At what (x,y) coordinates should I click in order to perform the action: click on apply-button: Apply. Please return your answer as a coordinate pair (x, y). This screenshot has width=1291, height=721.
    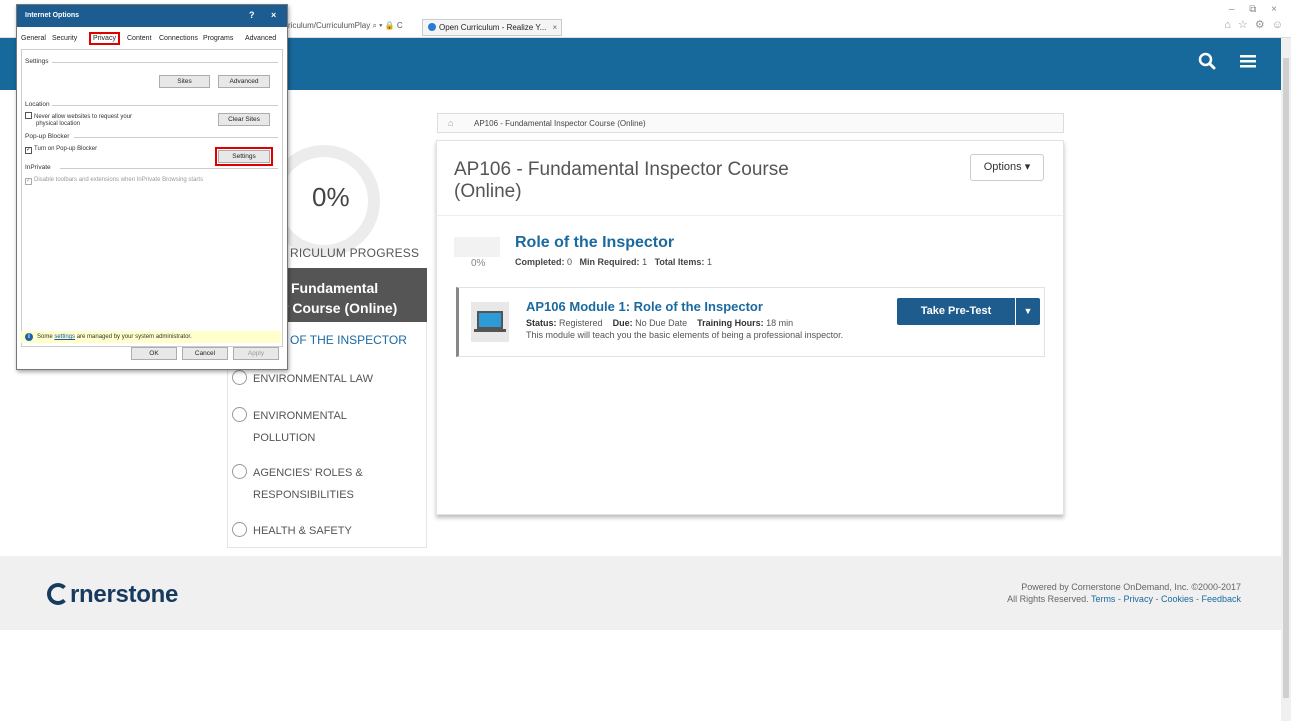
    Looking at the image, I should click on (256, 353).